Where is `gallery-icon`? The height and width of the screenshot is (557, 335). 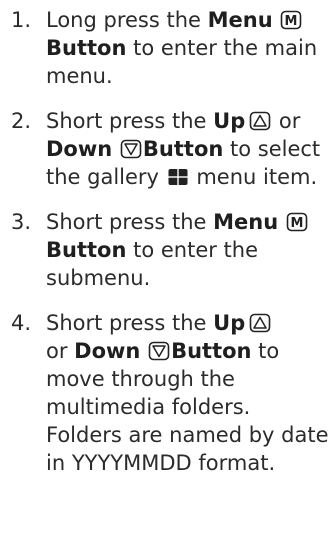 gallery-icon is located at coordinates (178, 177).